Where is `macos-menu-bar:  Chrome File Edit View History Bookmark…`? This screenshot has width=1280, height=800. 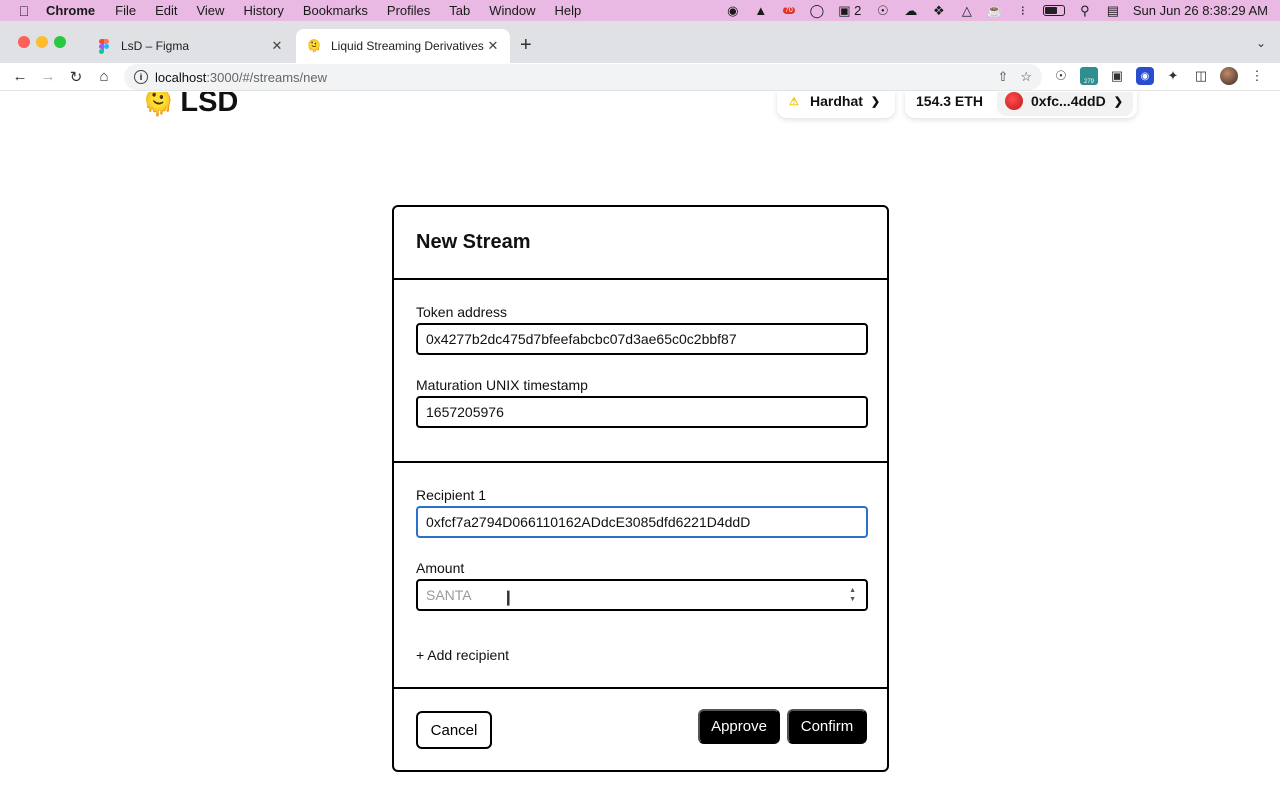
macos-menu-bar:  Chrome File Edit View History Bookmark… is located at coordinates (640, 10).